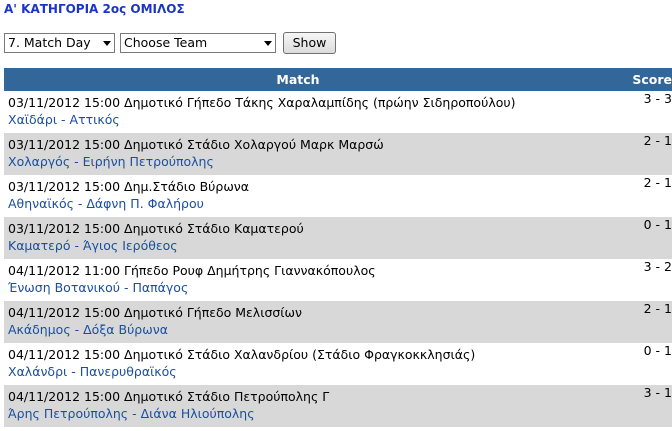 The width and height of the screenshot is (672, 431). Describe the element at coordinates (298, 330) in the screenshot. I see `match-teams-link: Ακάδημος - Δόξα Βύρωνα` at that location.